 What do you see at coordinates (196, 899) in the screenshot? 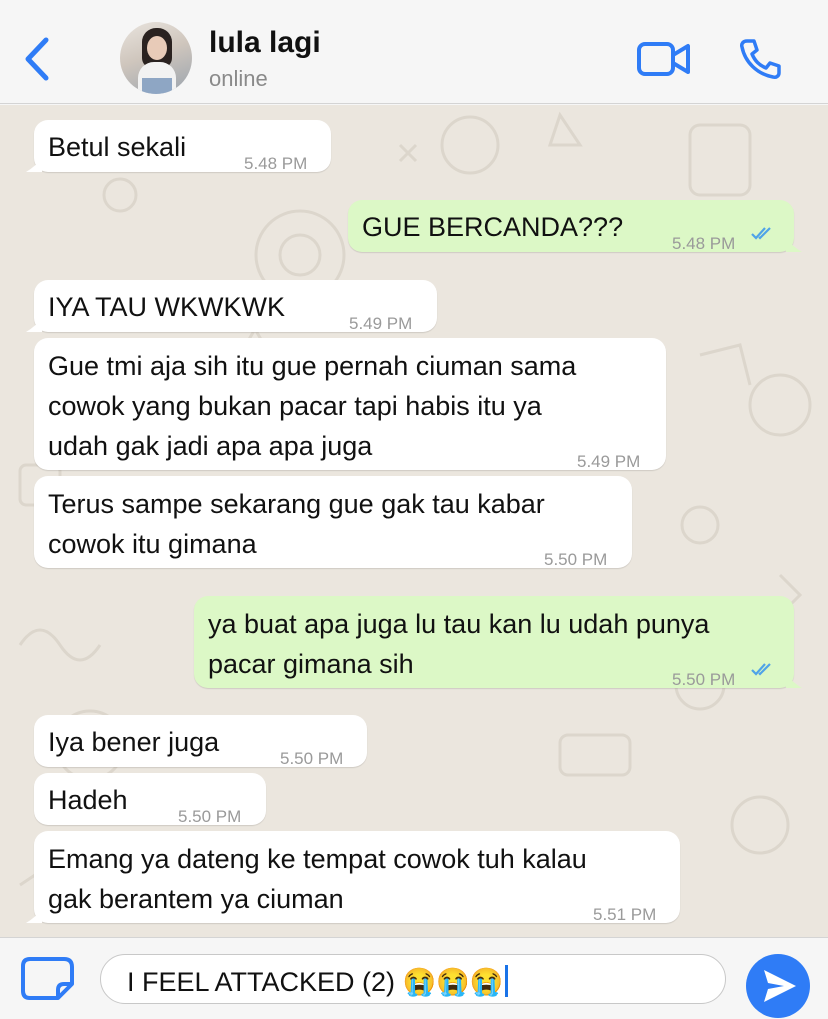
I see `message-line: gak berantem ya ciuman` at bounding box center [196, 899].